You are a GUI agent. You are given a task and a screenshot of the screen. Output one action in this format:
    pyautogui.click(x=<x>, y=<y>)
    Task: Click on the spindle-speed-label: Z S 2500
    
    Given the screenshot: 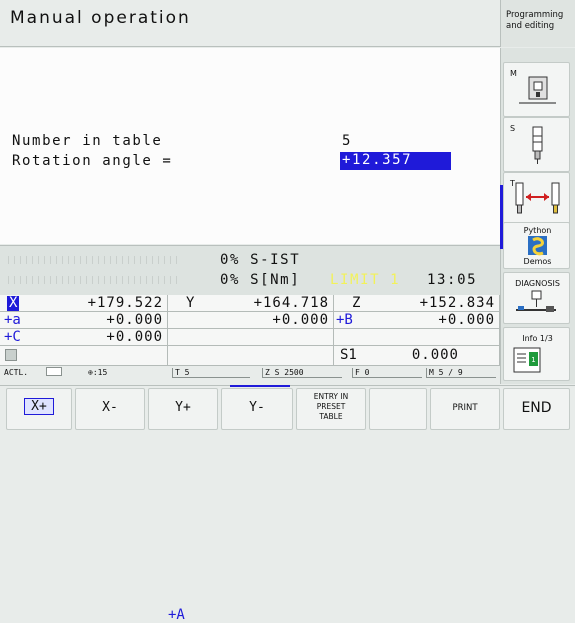 What is the action you would take?
    pyautogui.click(x=302, y=373)
    